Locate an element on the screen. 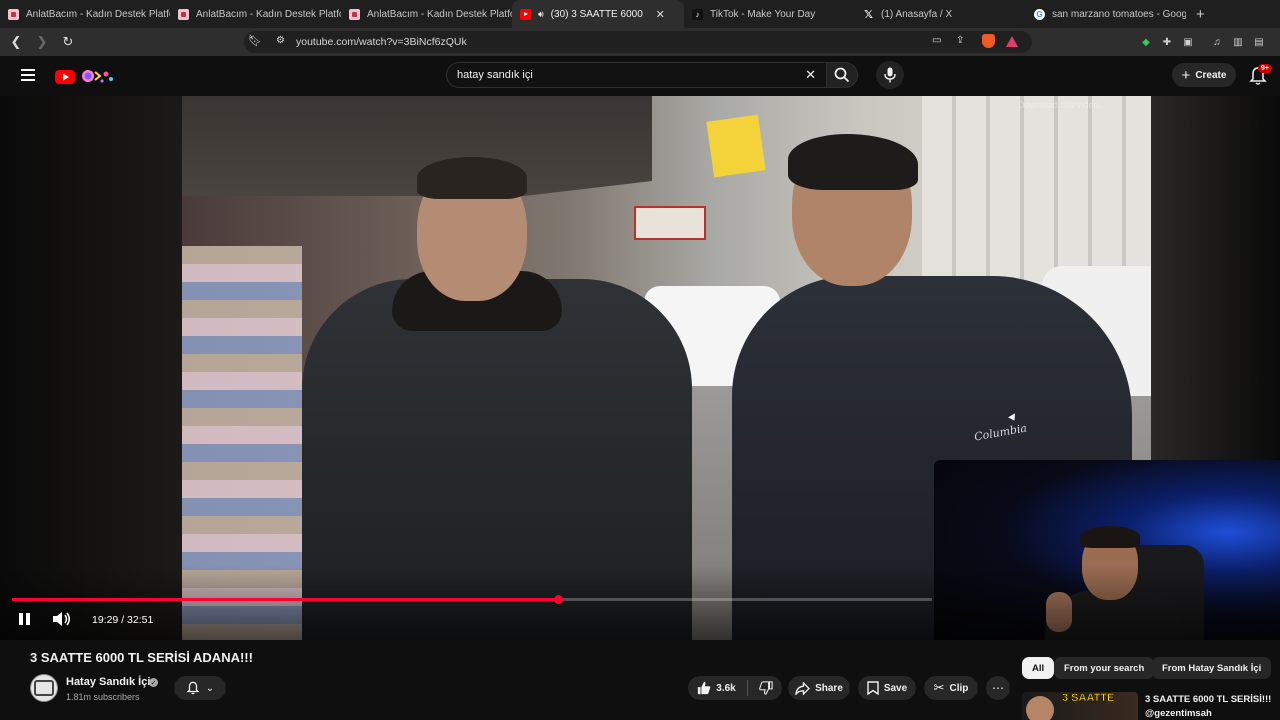 The image size is (1280, 720). clear-search-icon: ✕ is located at coordinates (810, 75).